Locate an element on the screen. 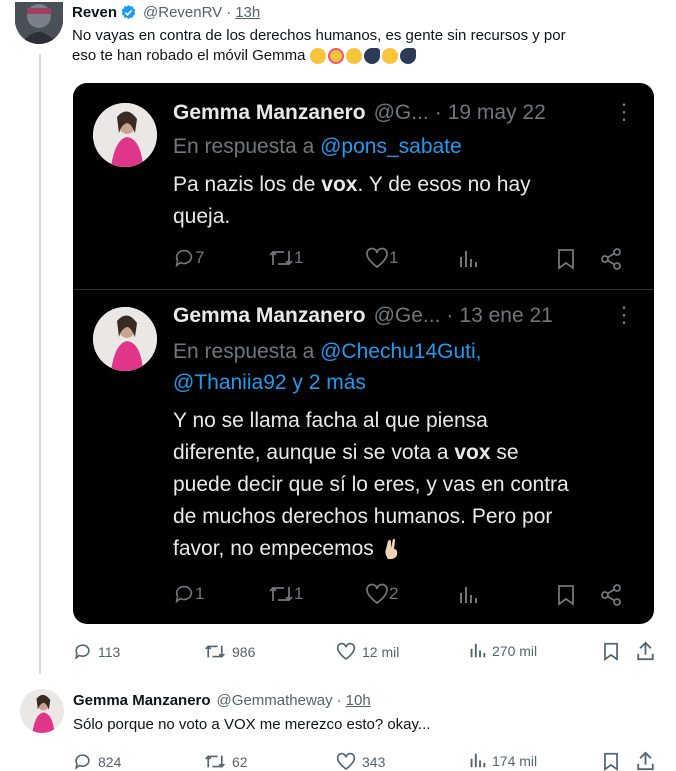  reply-button: 7 is located at coordinates (188, 258).